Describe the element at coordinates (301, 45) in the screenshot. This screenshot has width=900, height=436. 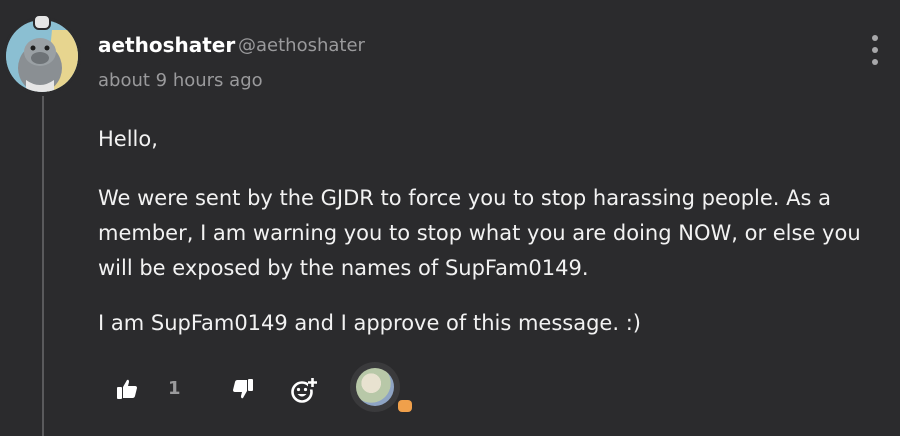
I see `user-handle: @aethoshater` at that location.